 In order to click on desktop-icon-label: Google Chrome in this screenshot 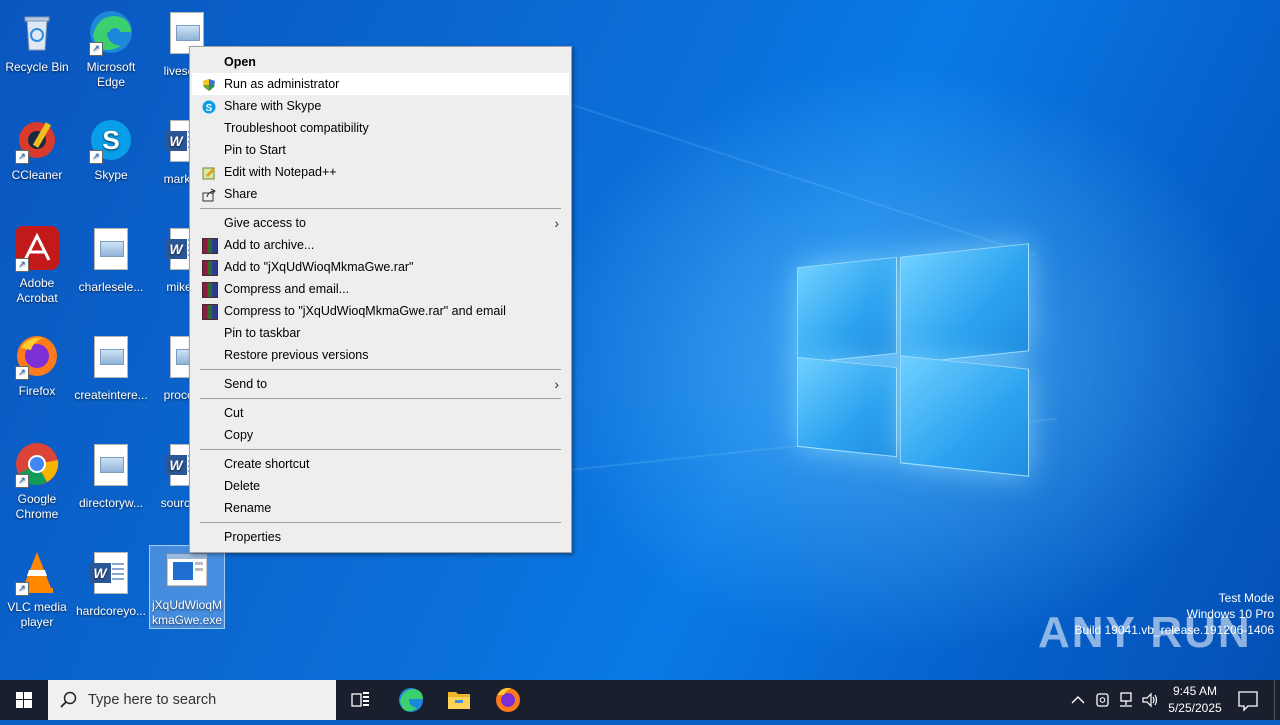, I will do `click(37, 506)`.